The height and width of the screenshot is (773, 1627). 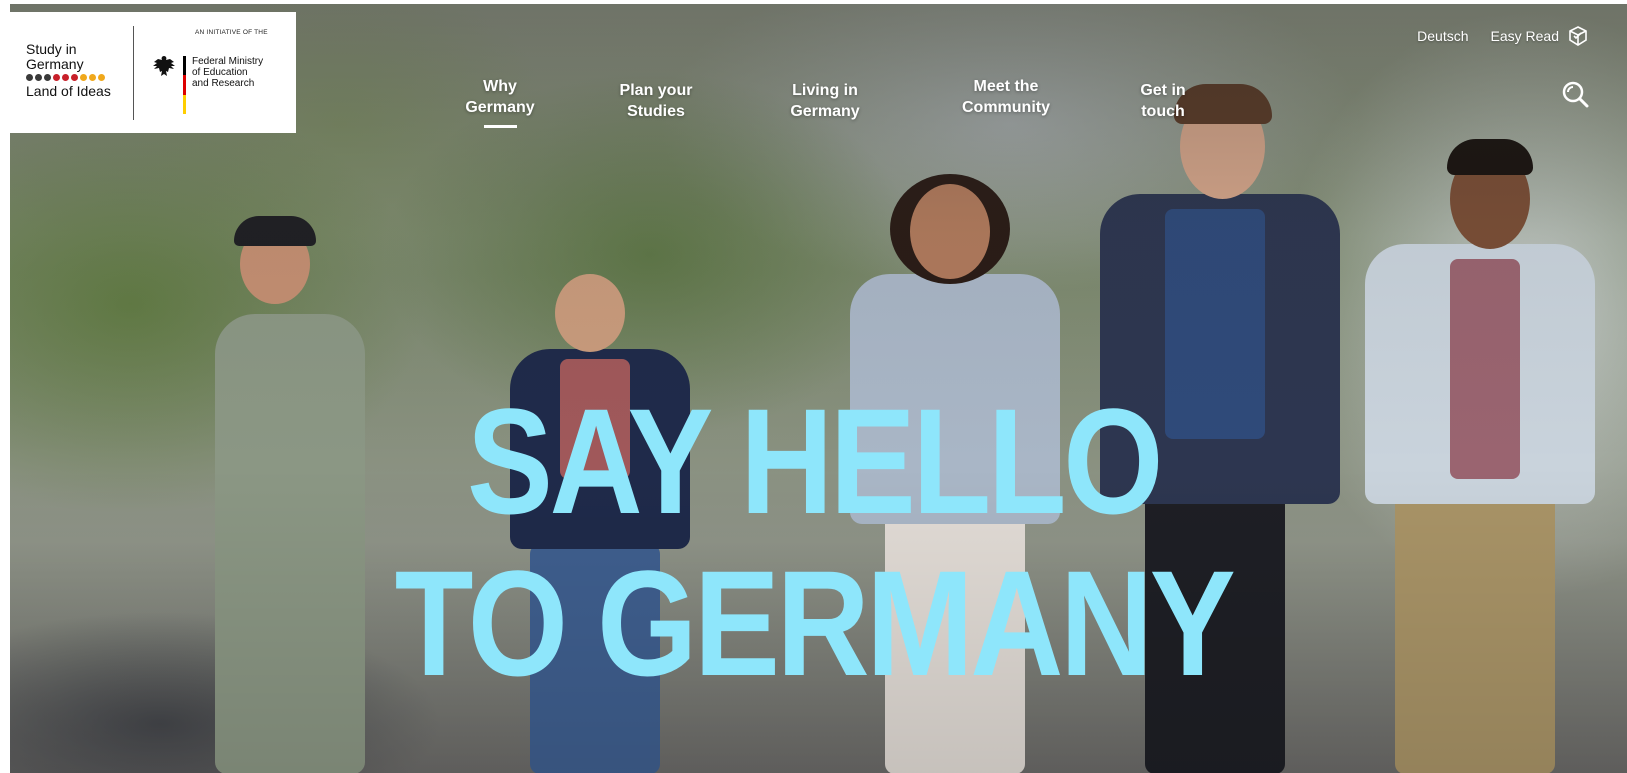 I want to click on nav-label-line-2: Community, so click(x=1006, y=107).